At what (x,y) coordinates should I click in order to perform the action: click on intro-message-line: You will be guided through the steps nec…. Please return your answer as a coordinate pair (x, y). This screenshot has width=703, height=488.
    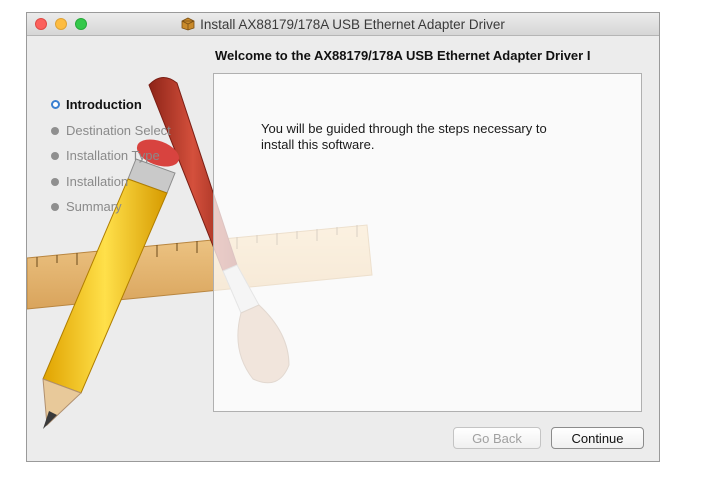
    Looking at the image, I should click on (404, 128).